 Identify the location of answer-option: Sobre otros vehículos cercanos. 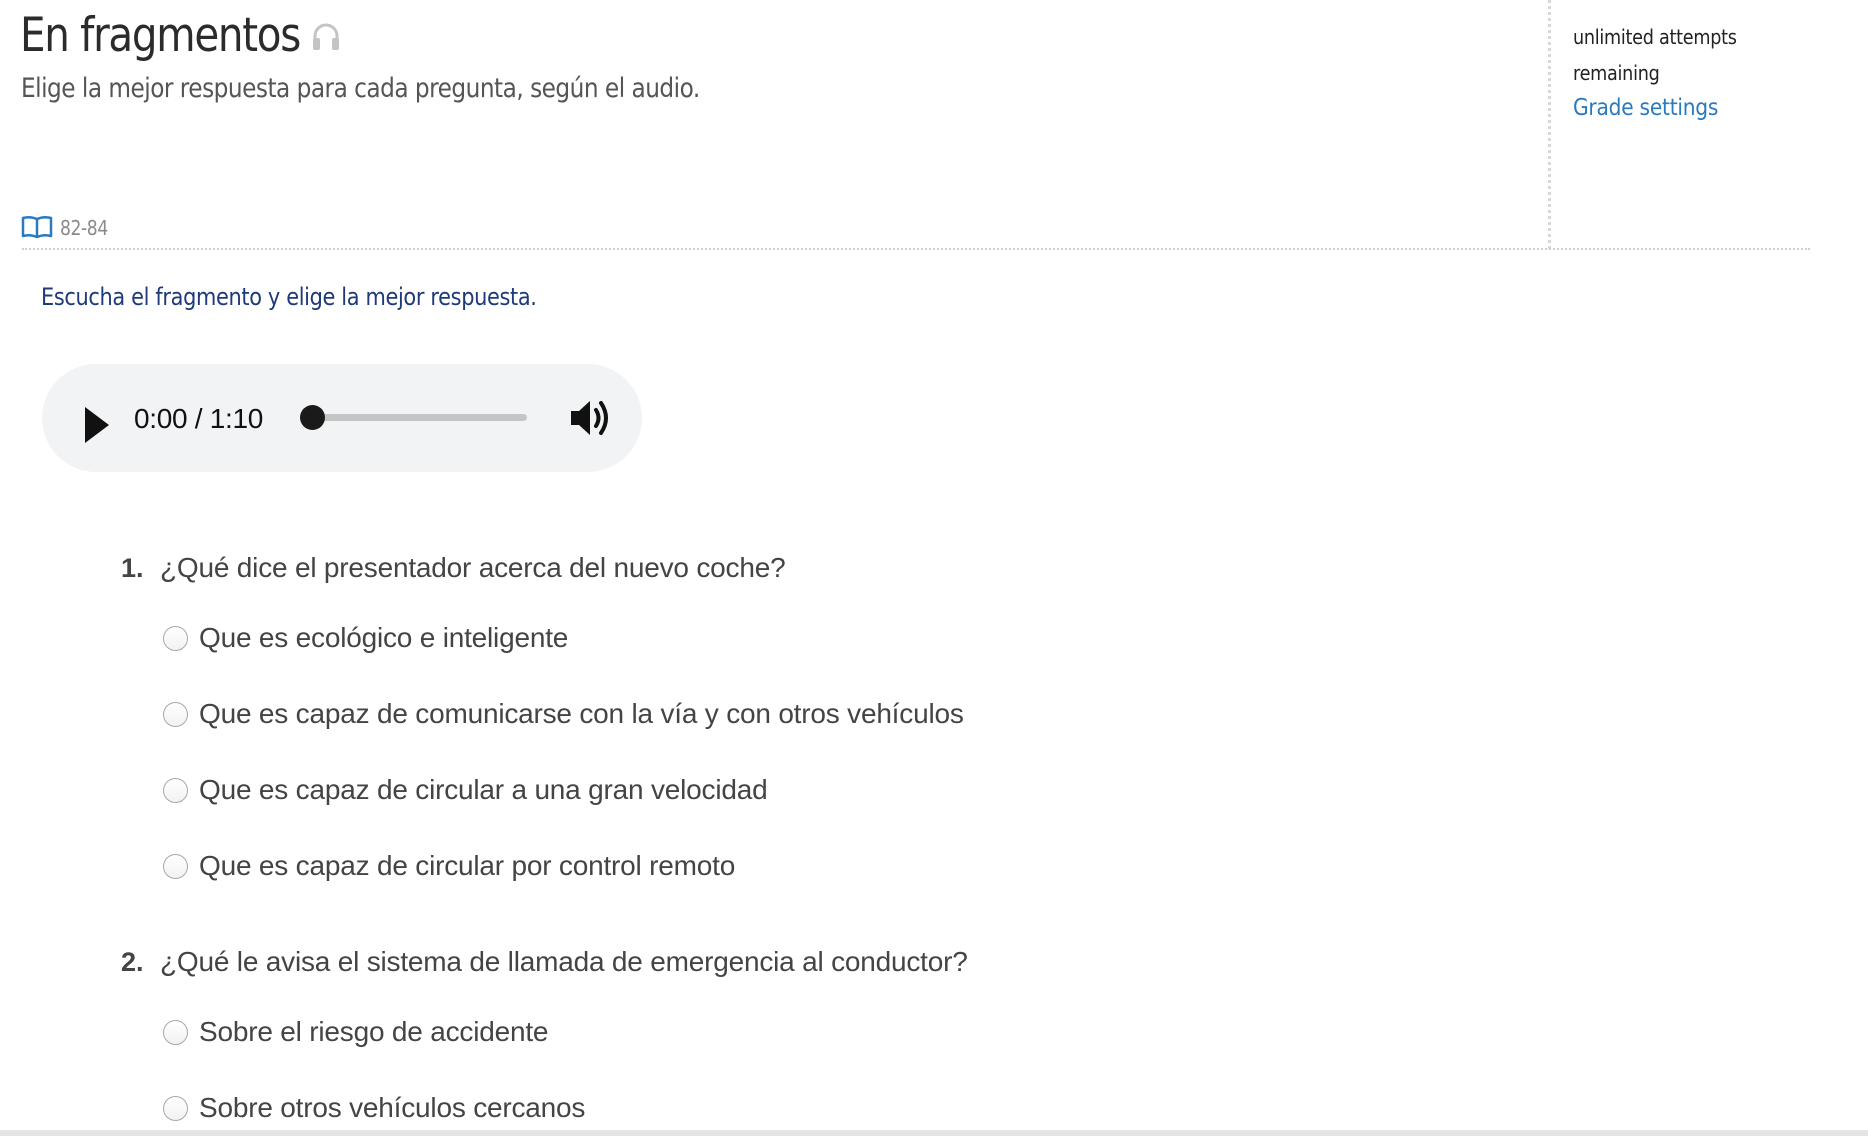
(374, 1108).